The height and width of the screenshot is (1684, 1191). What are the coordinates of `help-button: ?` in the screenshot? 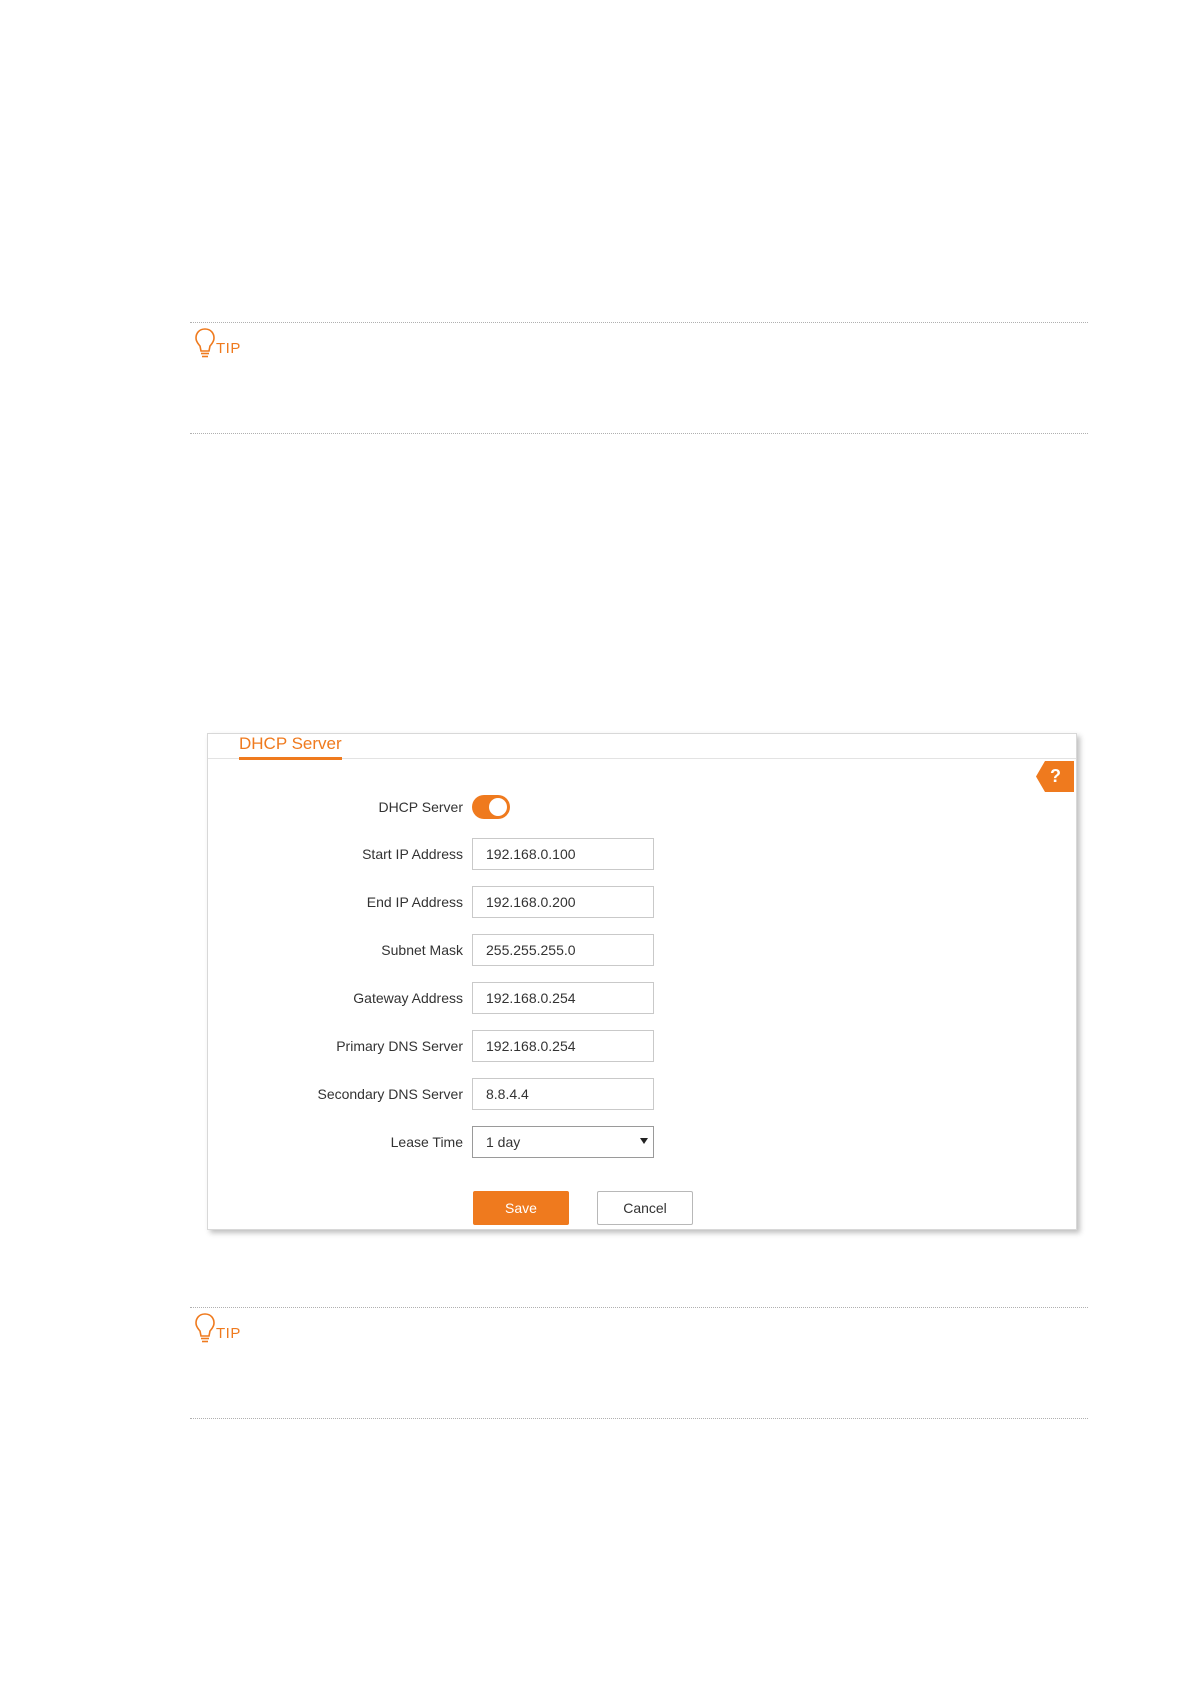 It's located at (1055, 776).